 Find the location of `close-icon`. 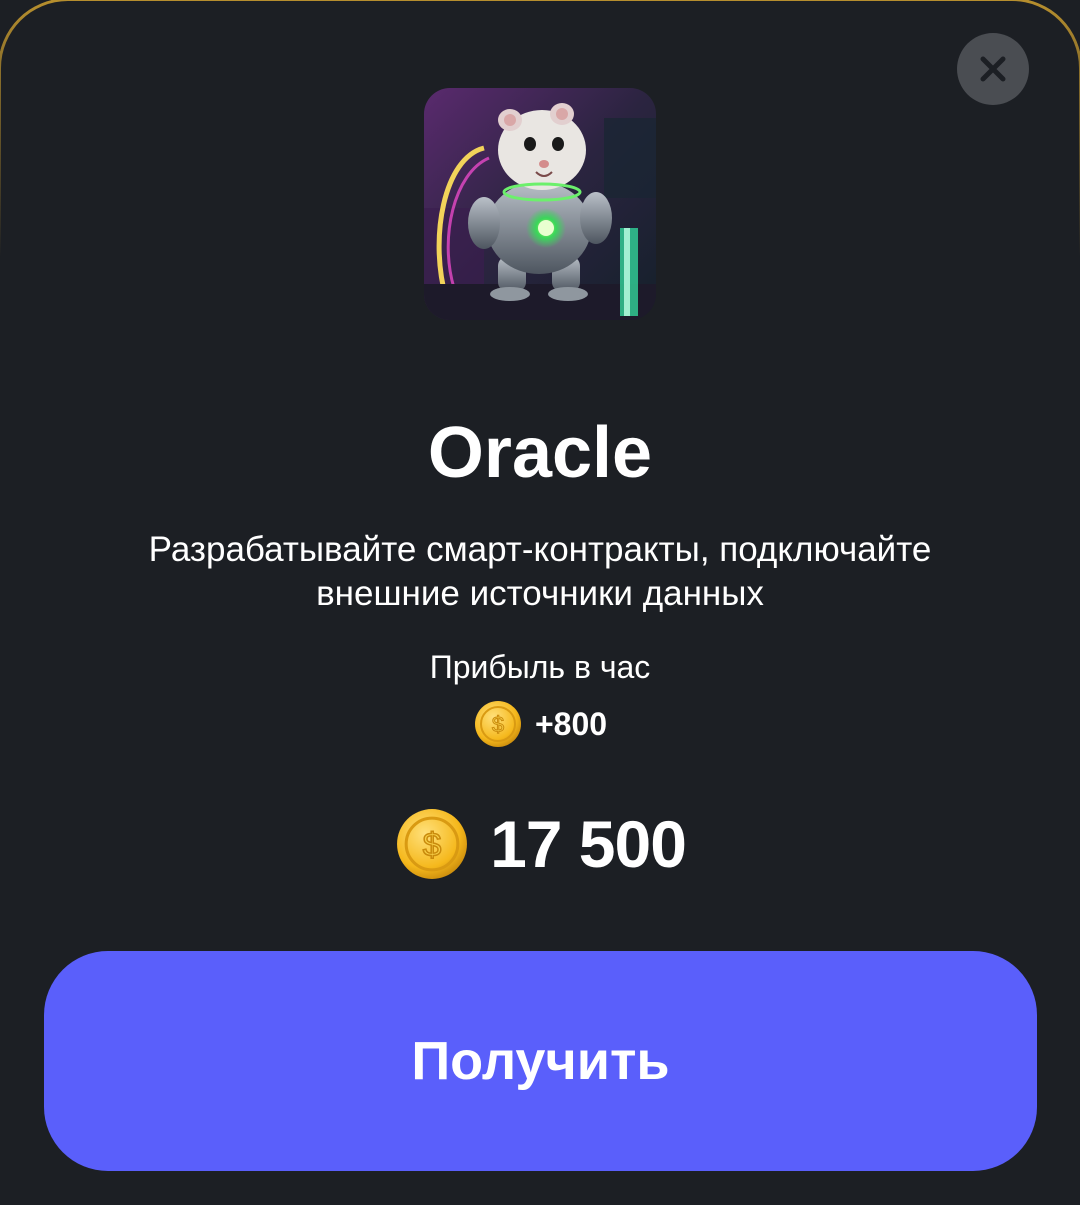

close-icon is located at coordinates (993, 69).